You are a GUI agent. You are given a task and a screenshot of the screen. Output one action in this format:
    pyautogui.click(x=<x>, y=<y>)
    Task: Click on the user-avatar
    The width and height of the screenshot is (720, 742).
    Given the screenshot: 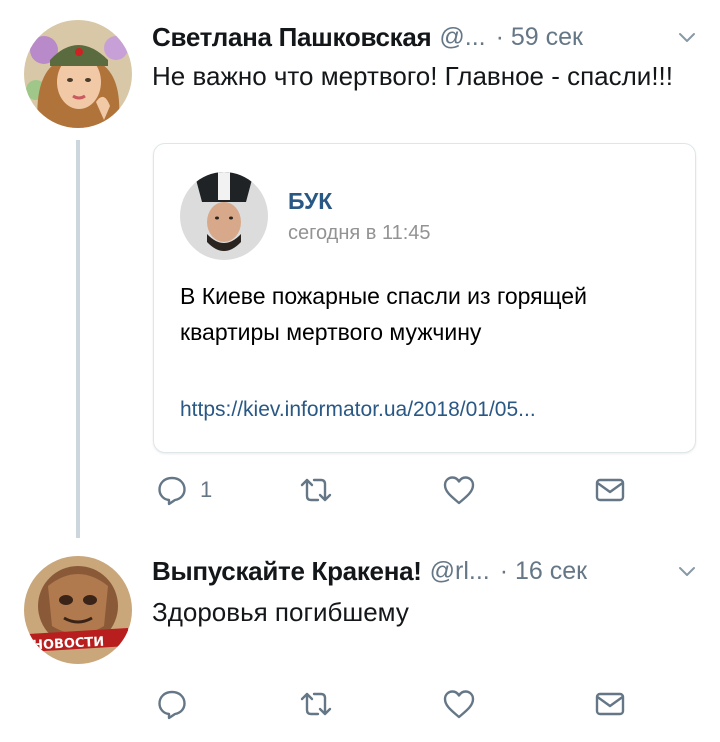 What is the action you would take?
    pyautogui.click(x=78, y=74)
    